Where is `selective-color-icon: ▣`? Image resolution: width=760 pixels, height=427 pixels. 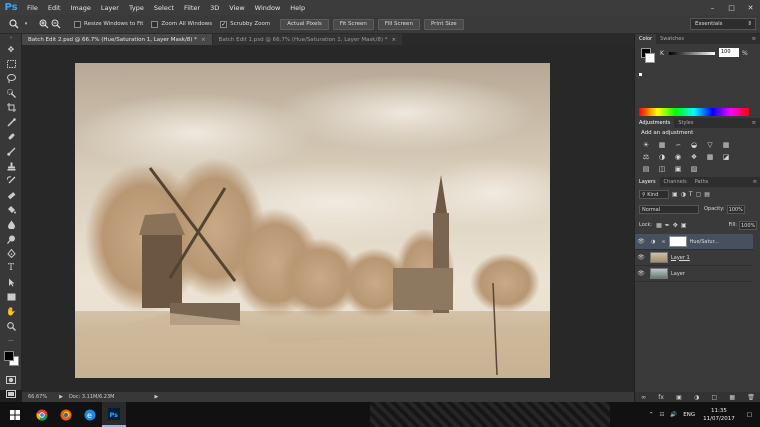 selective-color-icon: ▣ is located at coordinates (678, 168).